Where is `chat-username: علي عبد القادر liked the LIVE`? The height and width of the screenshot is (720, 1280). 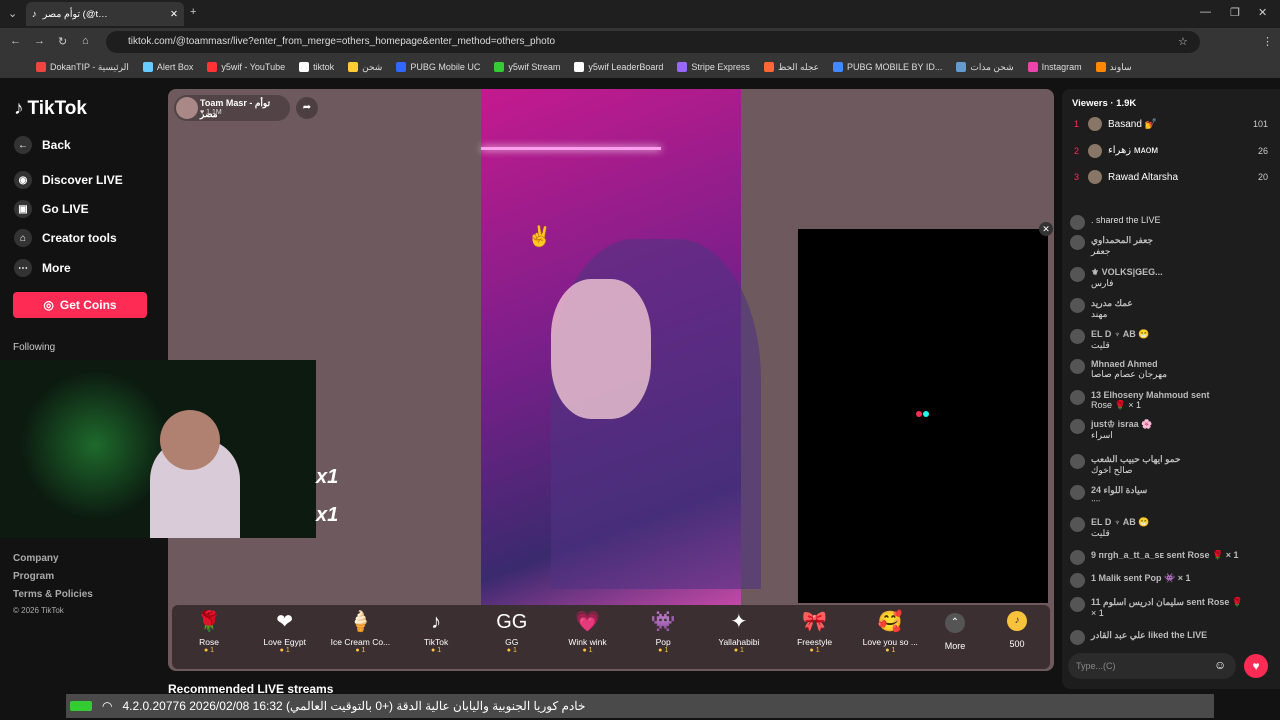
chat-username: علي عبد القادر liked the LIVE is located at coordinates (1149, 635).